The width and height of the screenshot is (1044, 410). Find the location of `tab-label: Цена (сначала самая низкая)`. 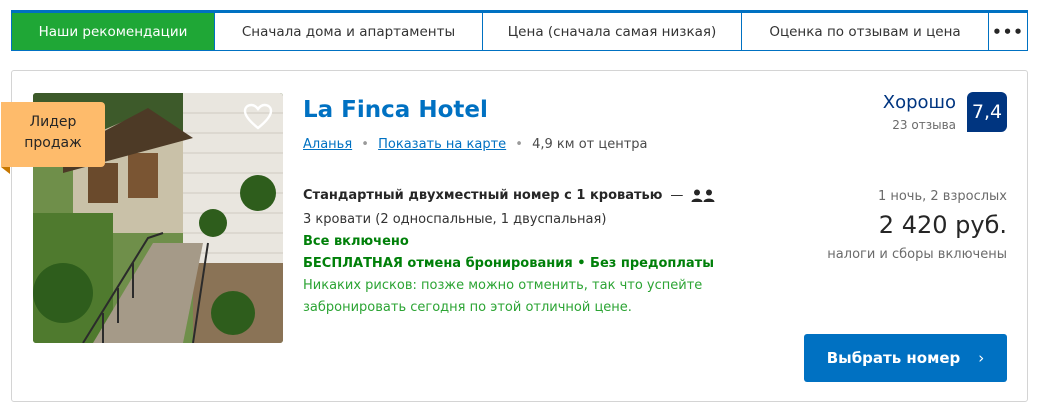

tab-label: Цена (сначала самая низкая) is located at coordinates (612, 31).